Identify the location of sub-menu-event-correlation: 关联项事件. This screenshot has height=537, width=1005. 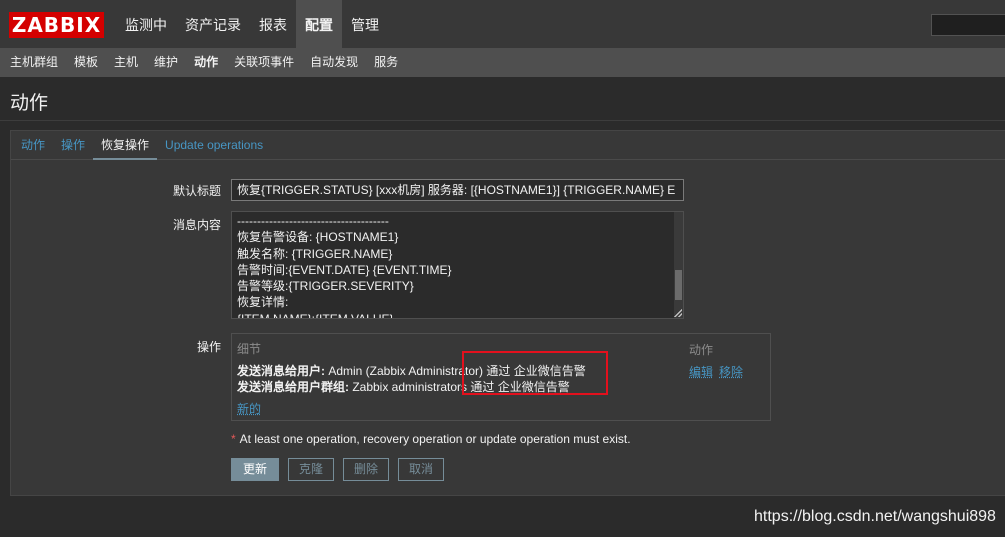
(264, 62).